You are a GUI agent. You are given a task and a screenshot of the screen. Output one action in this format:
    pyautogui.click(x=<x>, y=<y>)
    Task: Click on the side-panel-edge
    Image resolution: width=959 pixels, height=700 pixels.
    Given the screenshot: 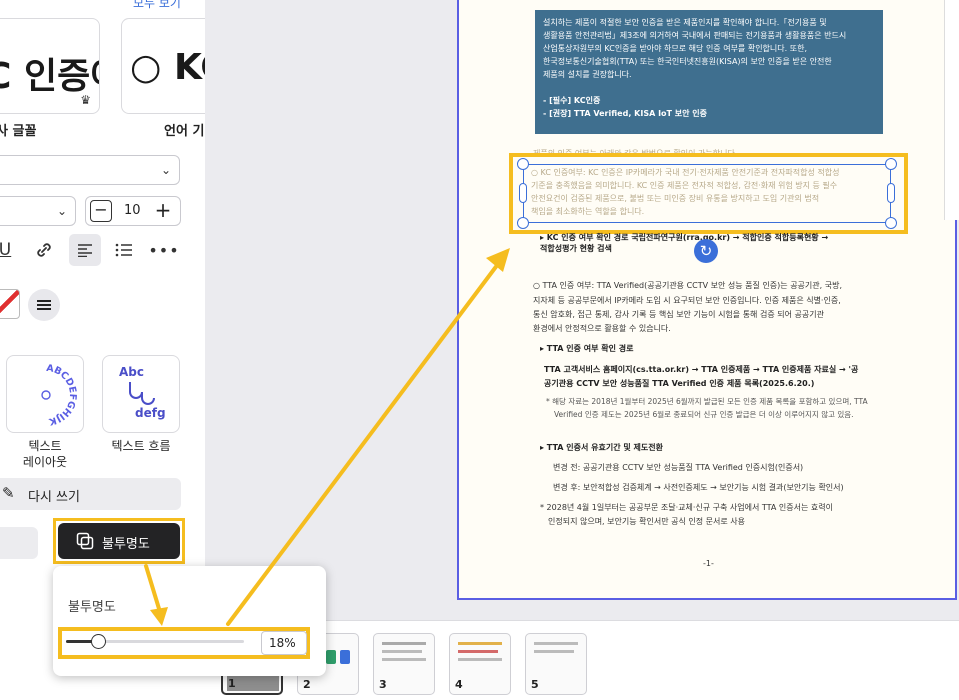 What is the action you would take?
    pyautogui.click(x=951, y=110)
    